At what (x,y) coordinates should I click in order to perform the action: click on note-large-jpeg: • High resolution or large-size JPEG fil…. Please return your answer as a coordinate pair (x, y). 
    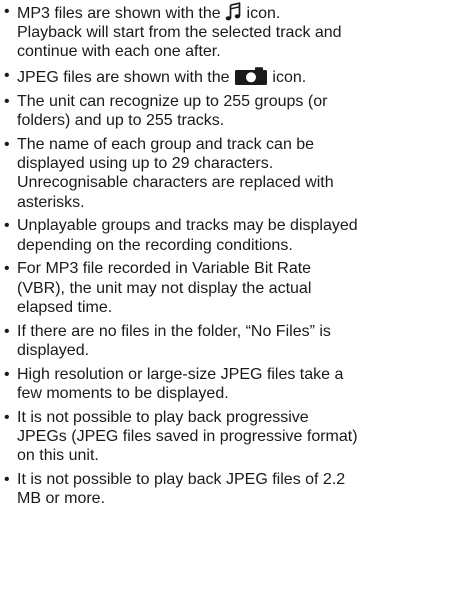
    Looking at the image, I should click on (236, 384).